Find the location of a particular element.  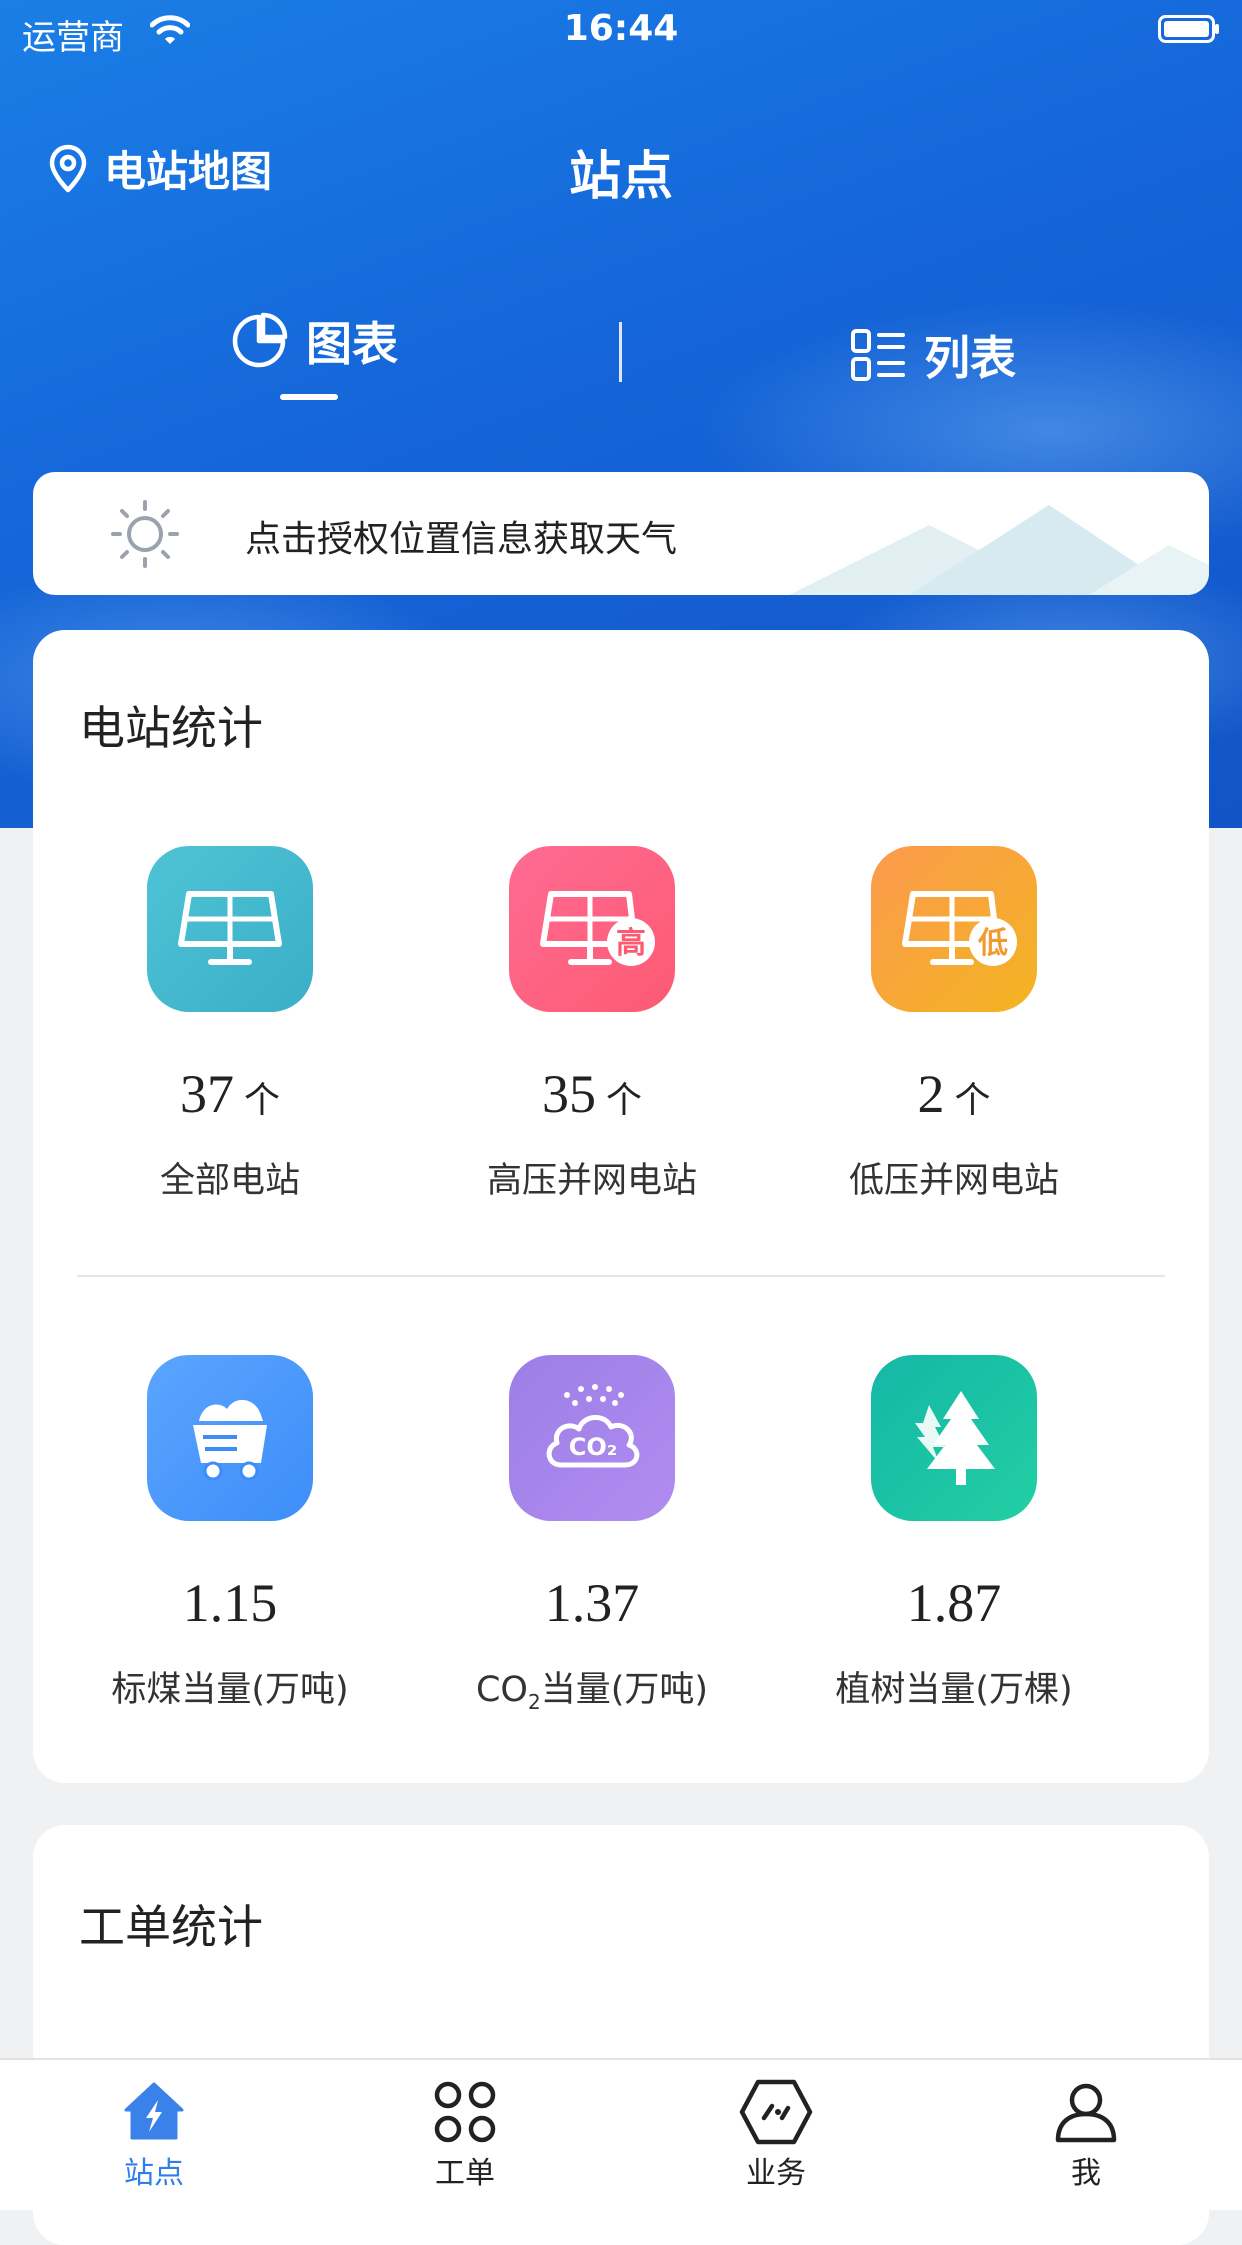

bottom-tab-bar: 站点 工单 业务 我 is located at coordinates (621, 2134).